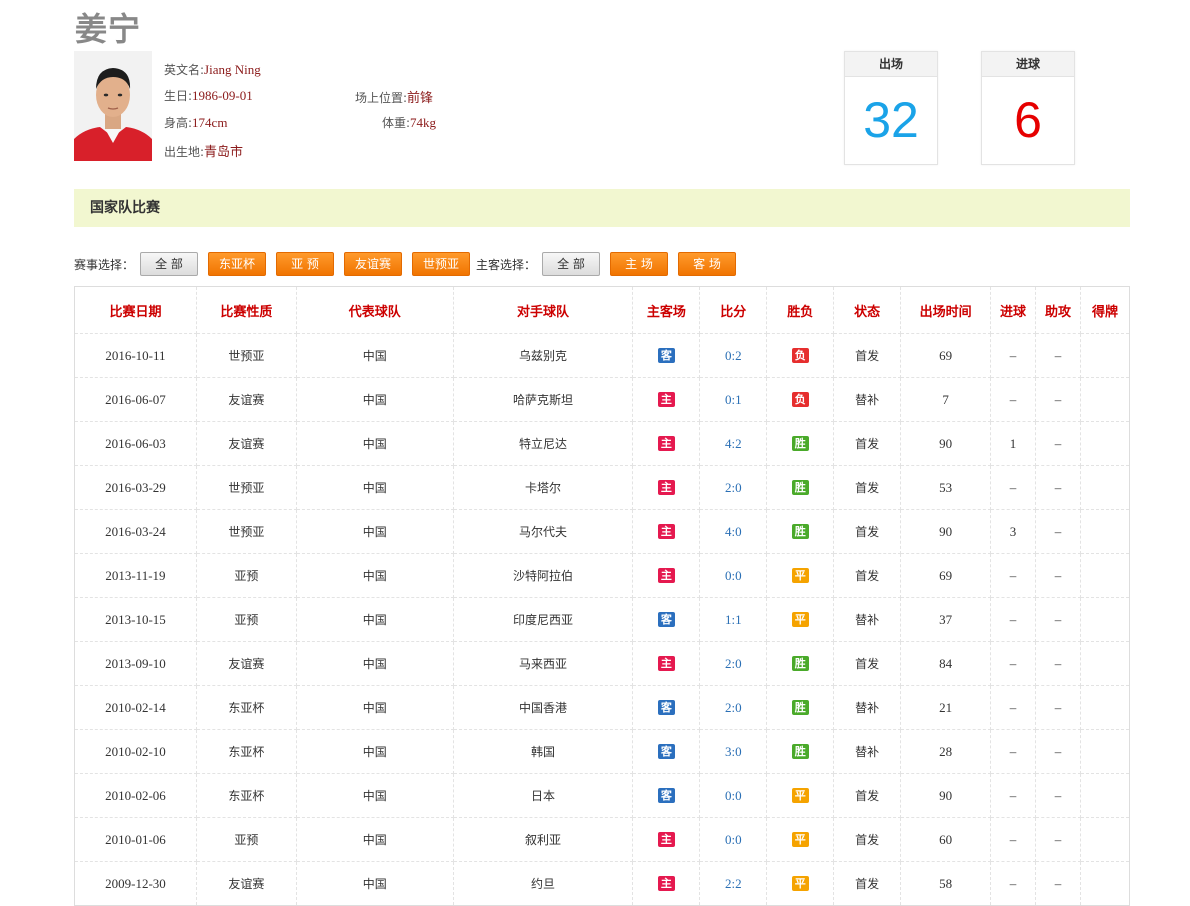 This screenshot has width=1190, height=906. Describe the element at coordinates (305, 264) in the screenshot. I see `event-filter-asian-qual-button: 亚 预` at that location.